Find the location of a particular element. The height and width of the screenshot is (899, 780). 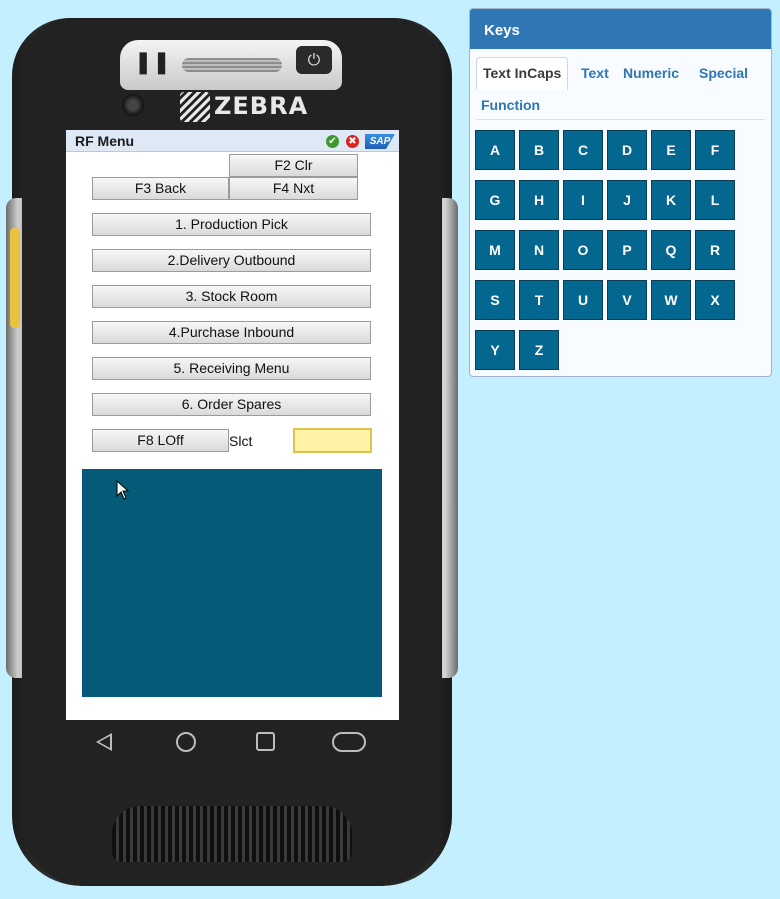

side-scan-button is located at coordinates (15, 278).